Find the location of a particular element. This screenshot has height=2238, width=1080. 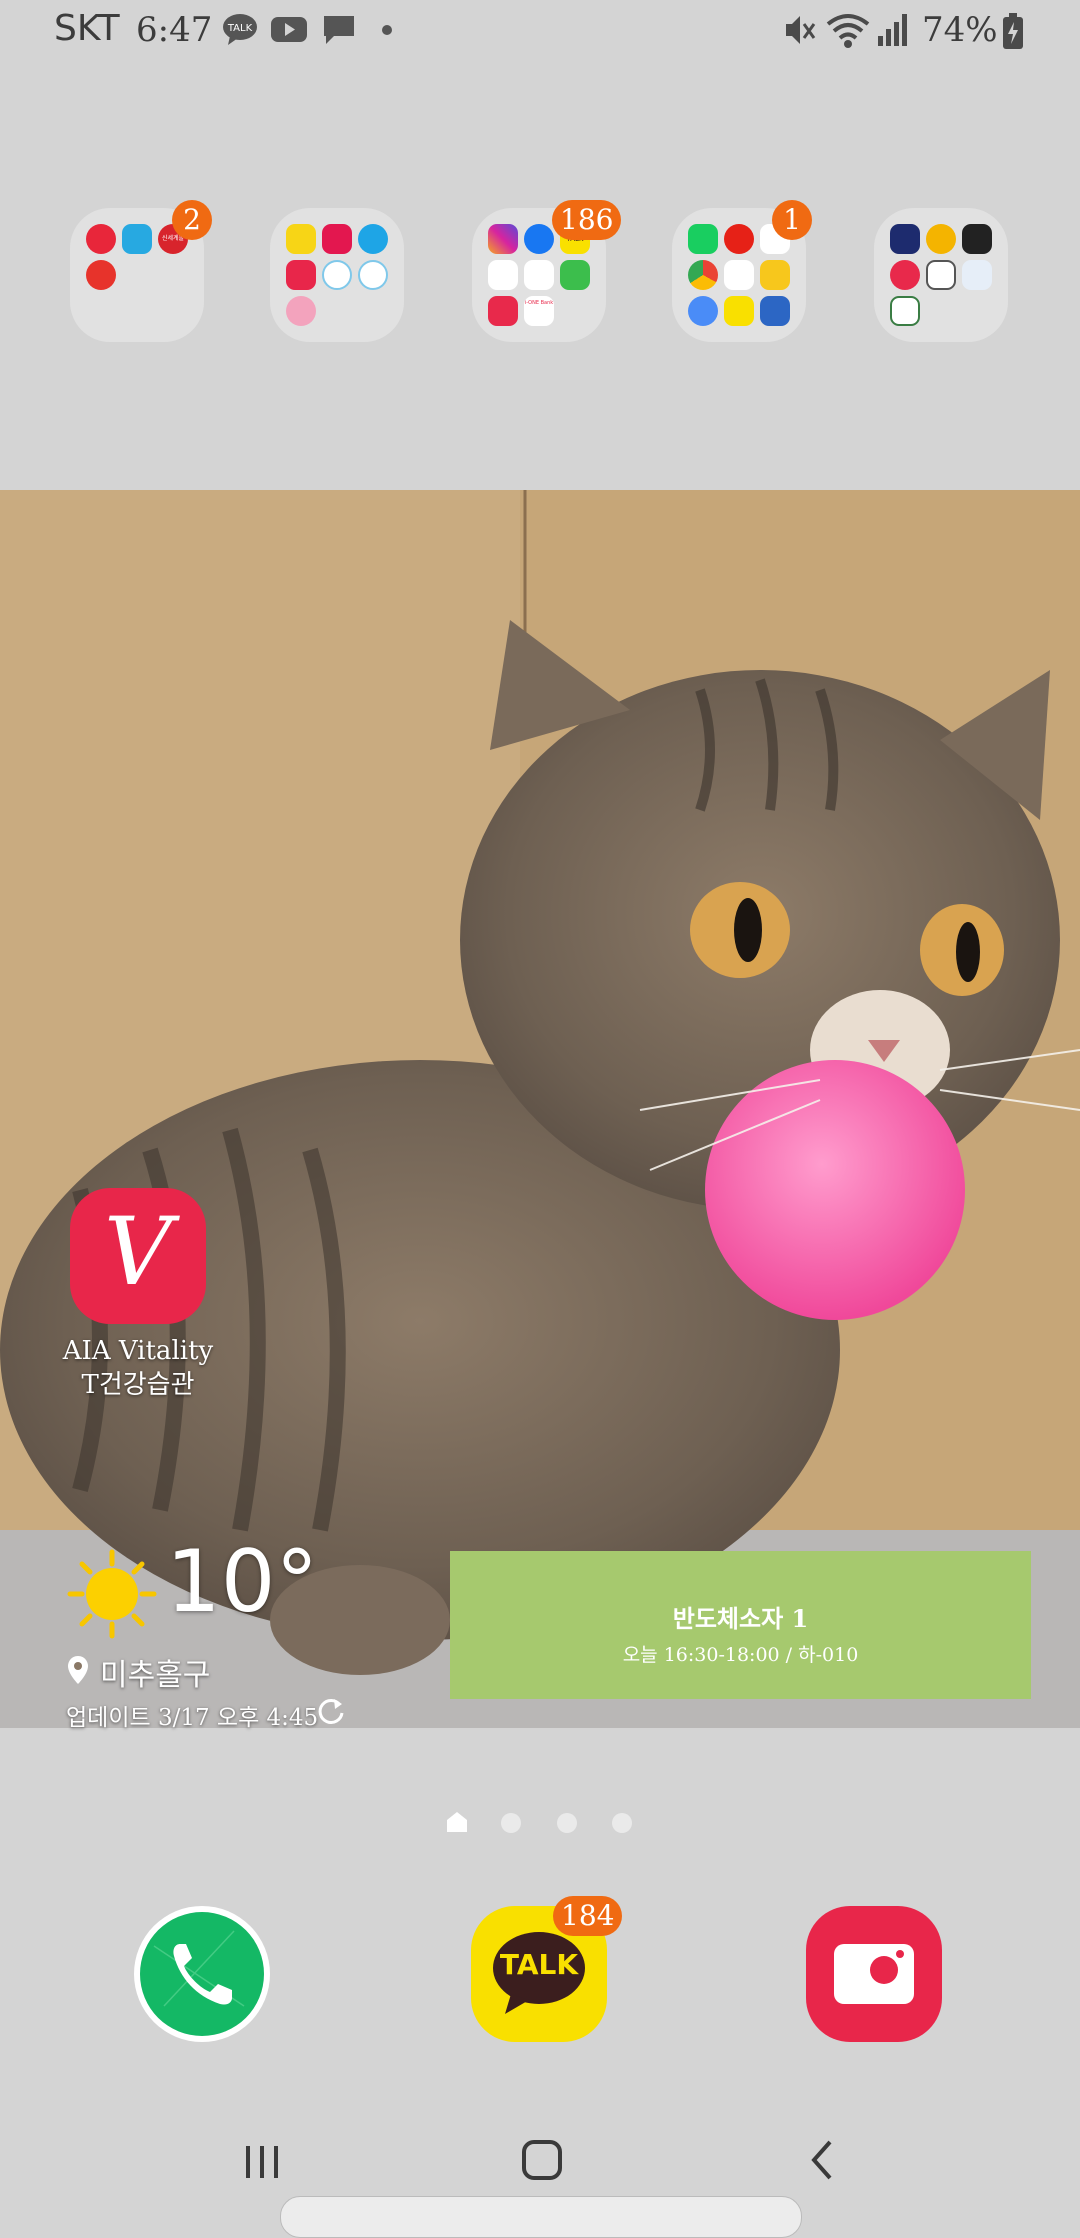

vitality-app-icon: V is located at coordinates (138, 1256).